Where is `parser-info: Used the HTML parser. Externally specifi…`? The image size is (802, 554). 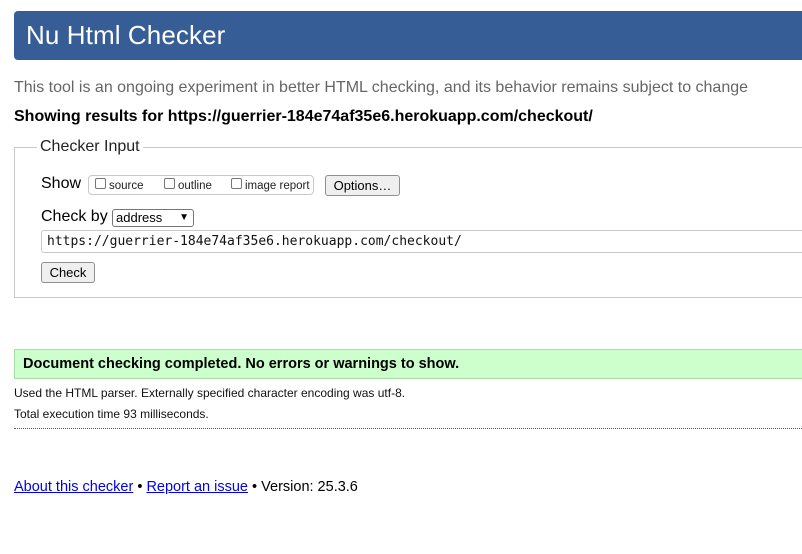
parser-info: Used the HTML parser. Externally specifi… is located at coordinates (210, 393).